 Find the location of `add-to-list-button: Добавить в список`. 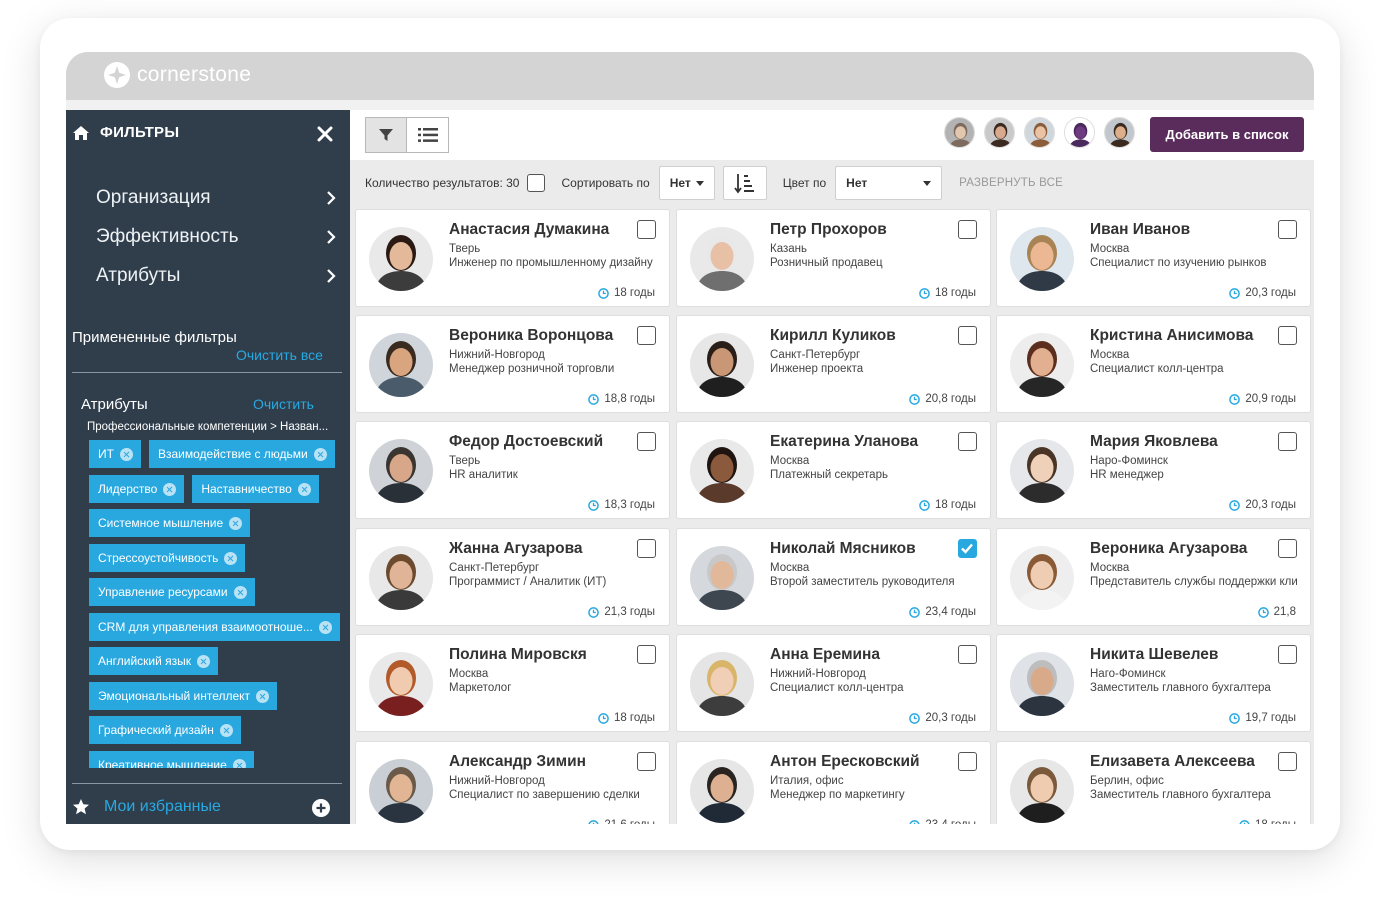

add-to-list-button: Добавить в список is located at coordinates (1227, 134).